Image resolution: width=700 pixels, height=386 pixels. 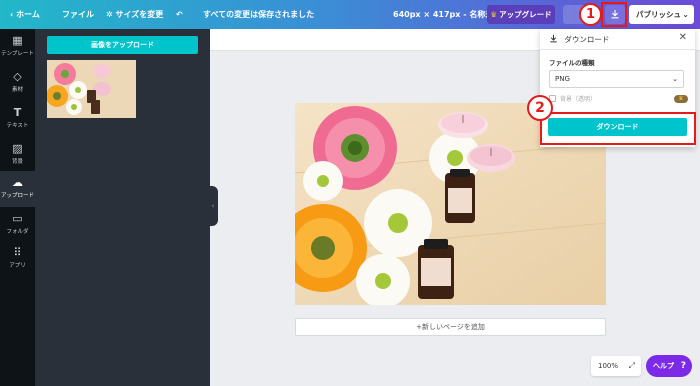 I want to click on sidebar-item-label: フォルダ, so click(x=17, y=232).